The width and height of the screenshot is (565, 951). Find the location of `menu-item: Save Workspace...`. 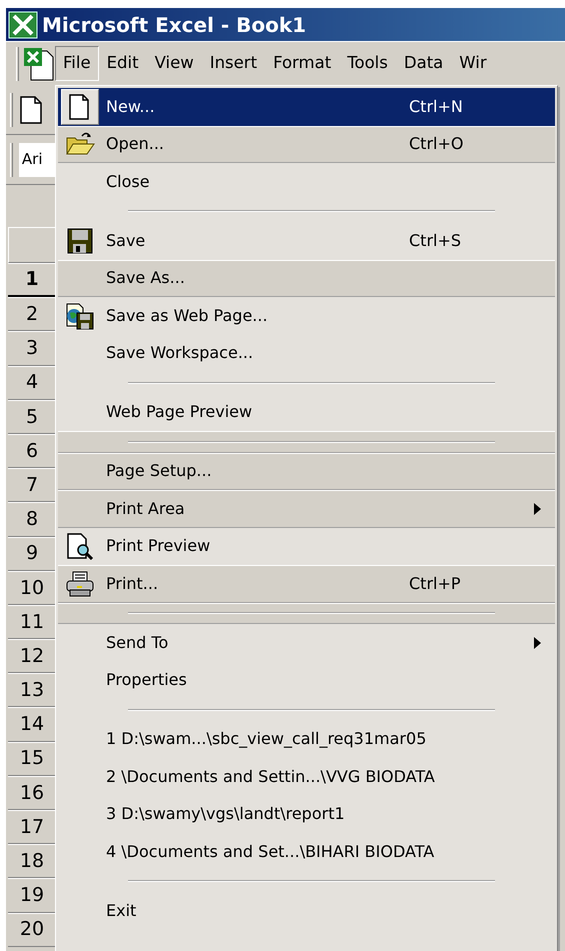

menu-item: Save Workspace... is located at coordinates (306, 353).